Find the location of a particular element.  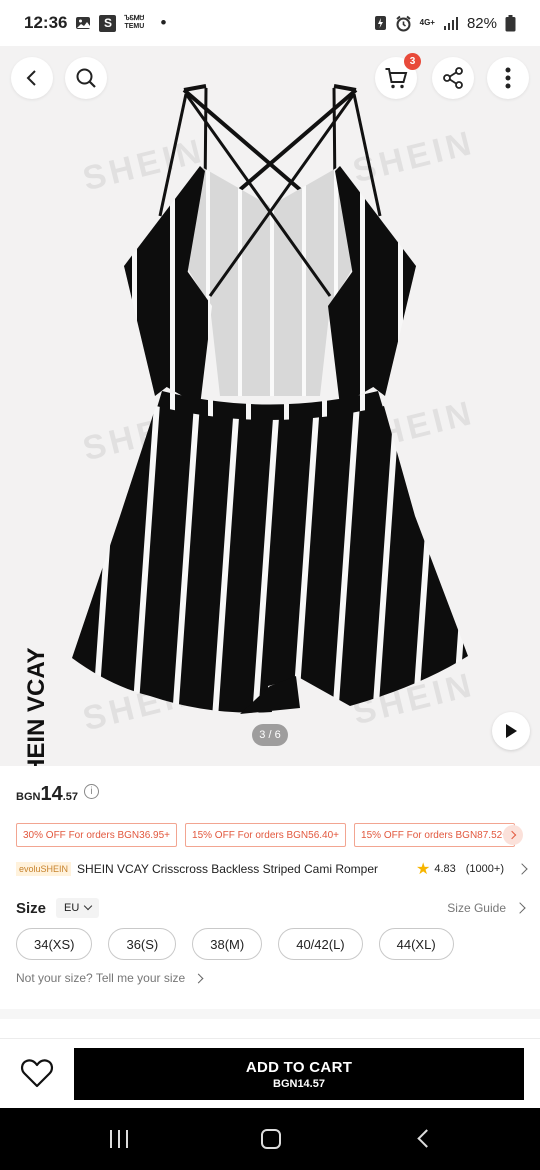

add-to-cart-label: ADD TO CART is located at coordinates (299, 1067).